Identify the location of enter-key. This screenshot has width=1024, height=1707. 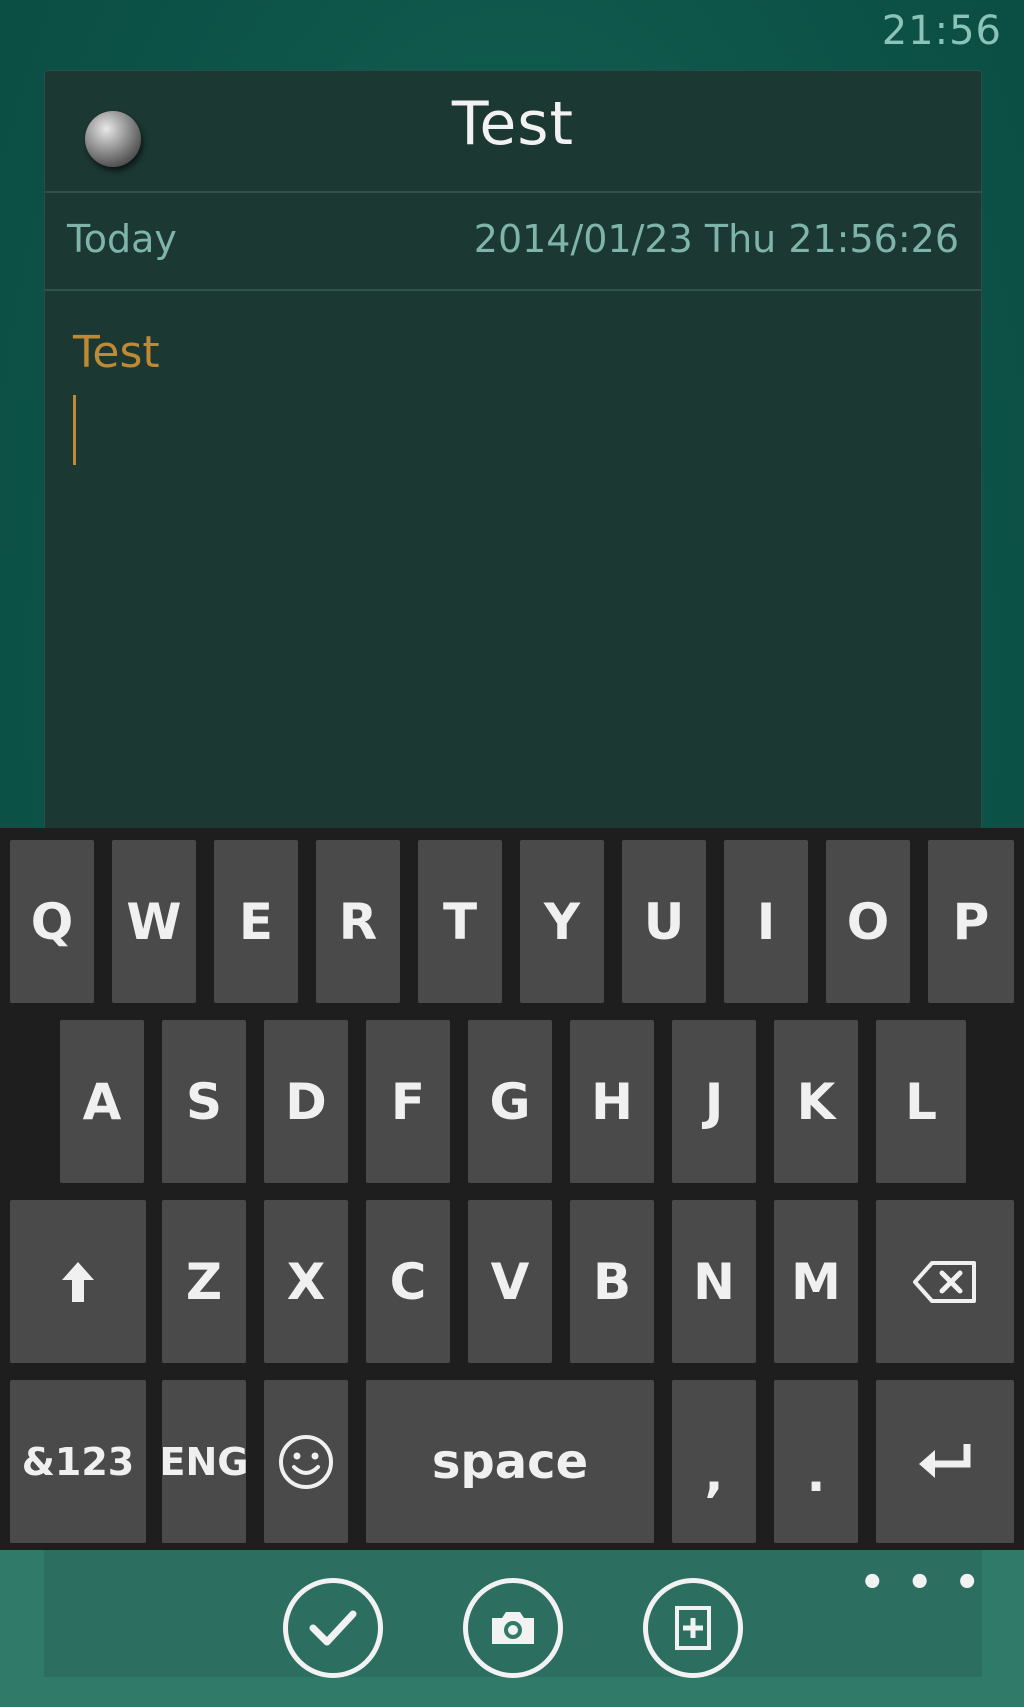
(945, 1461).